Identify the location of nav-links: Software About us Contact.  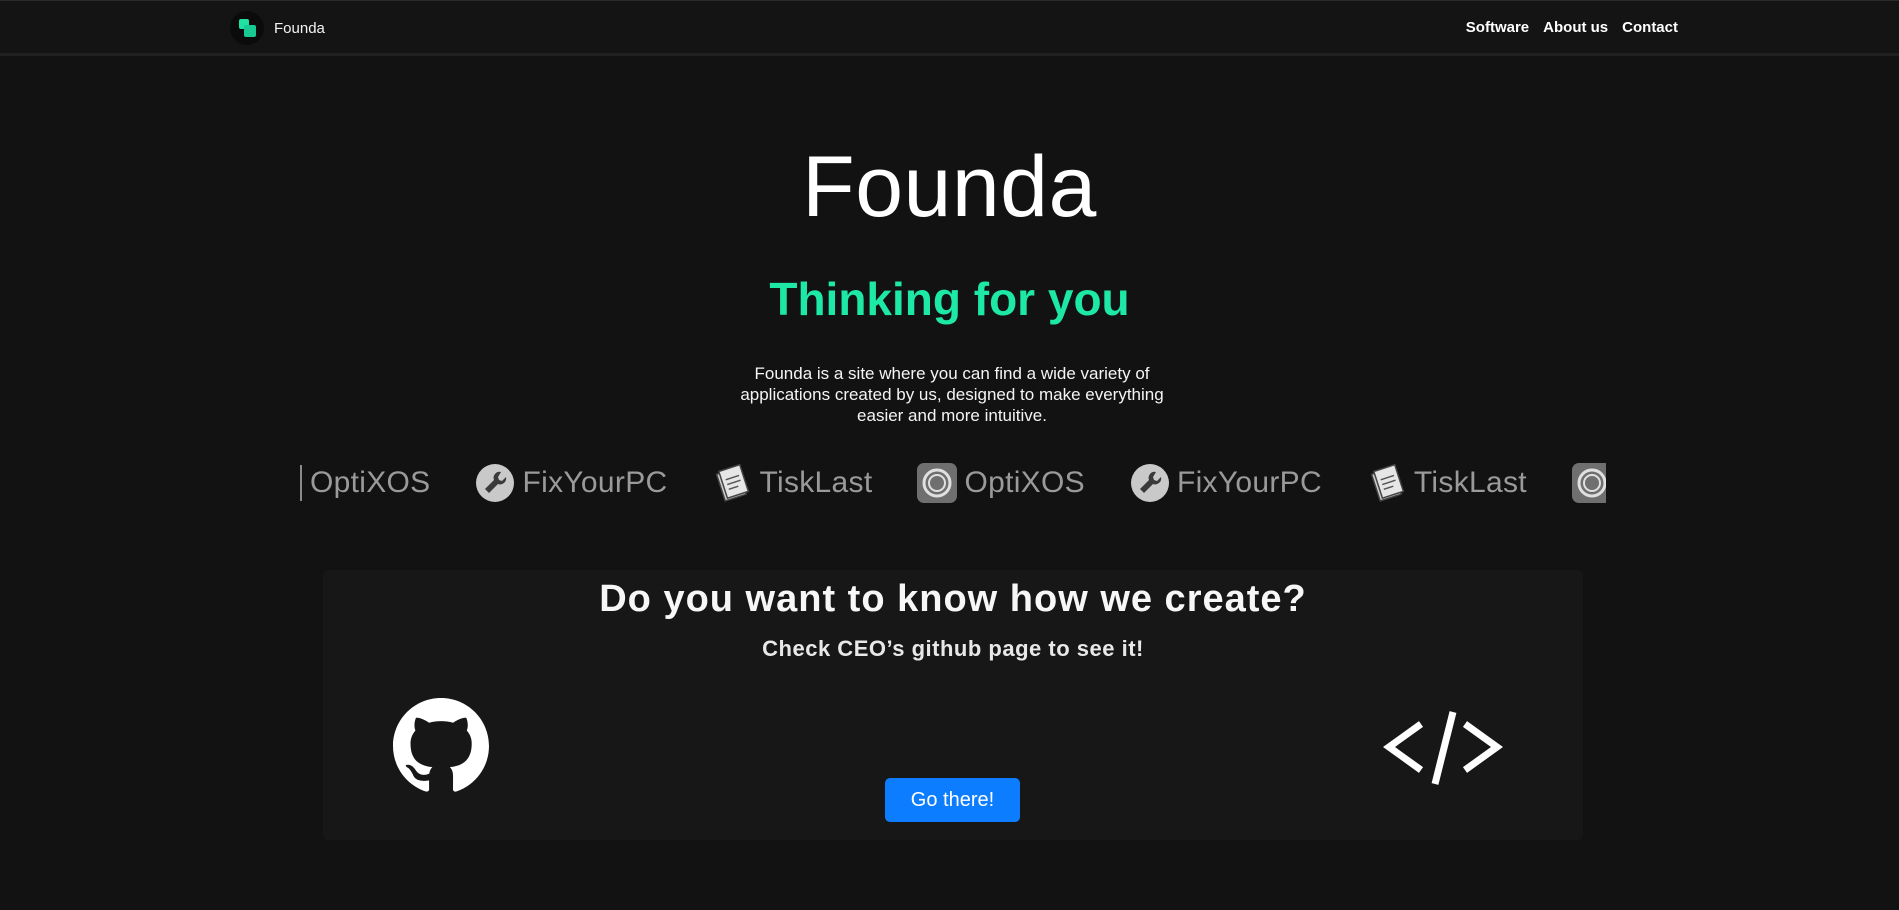
(1572, 27).